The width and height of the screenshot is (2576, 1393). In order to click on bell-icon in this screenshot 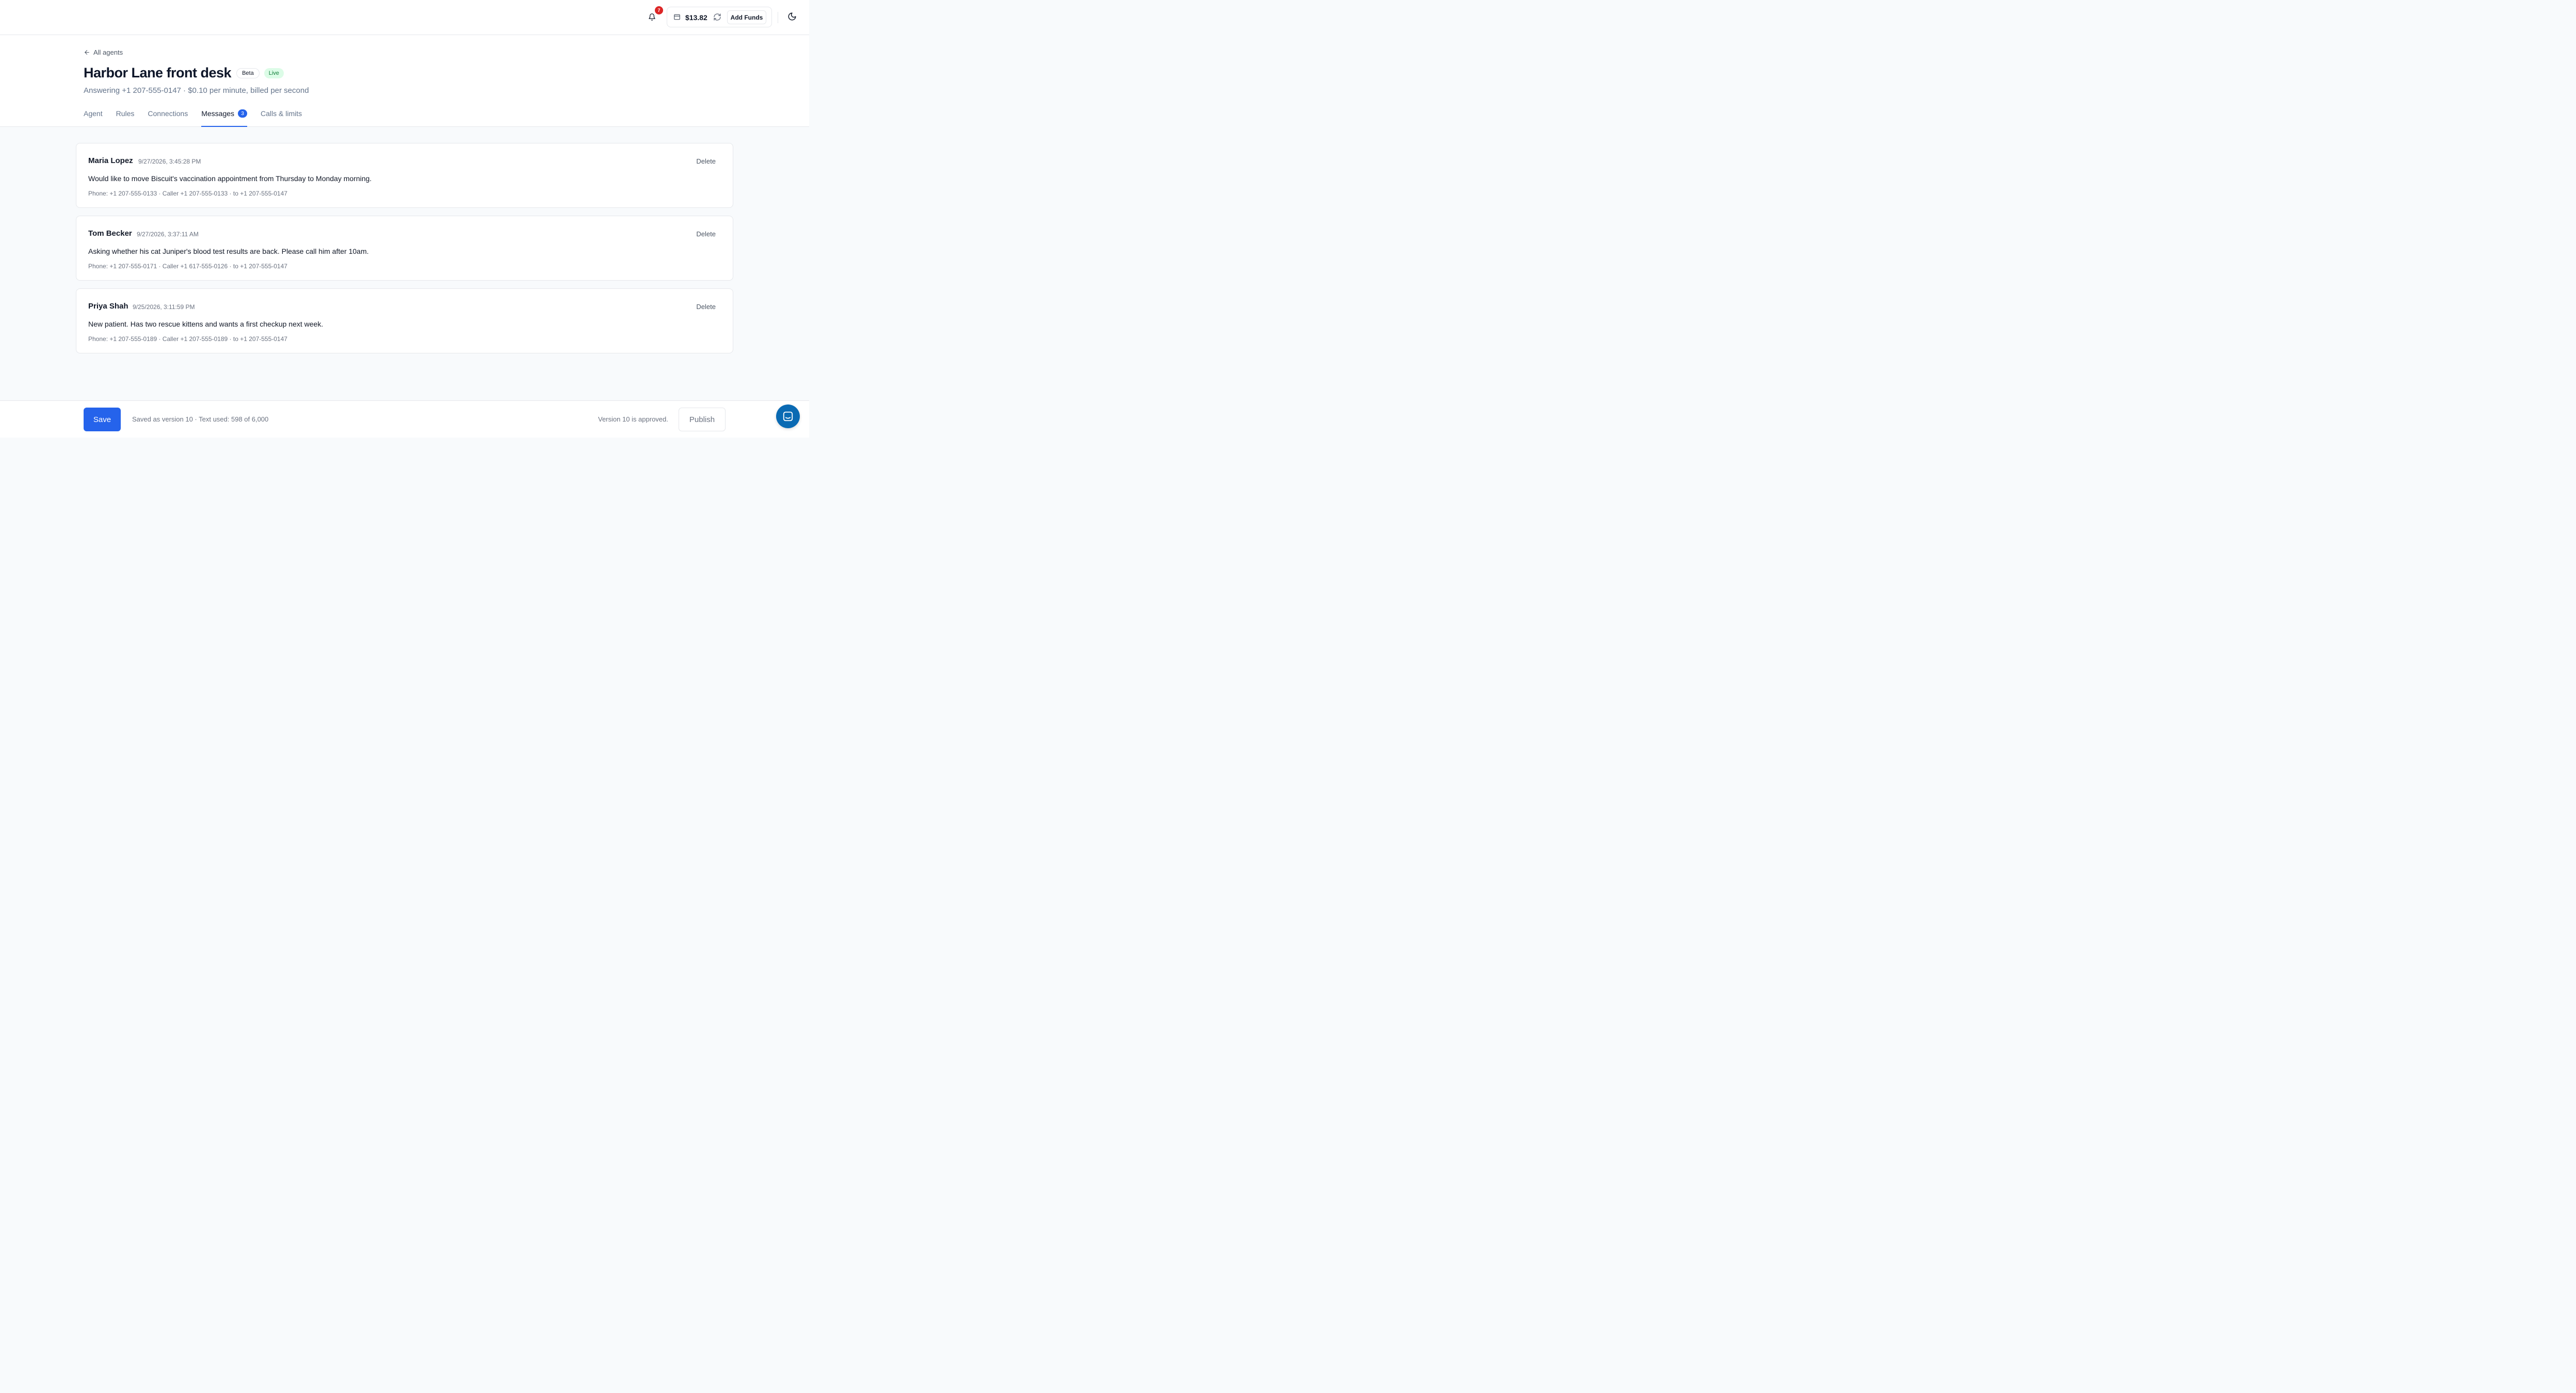, I will do `click(652, 17)`.